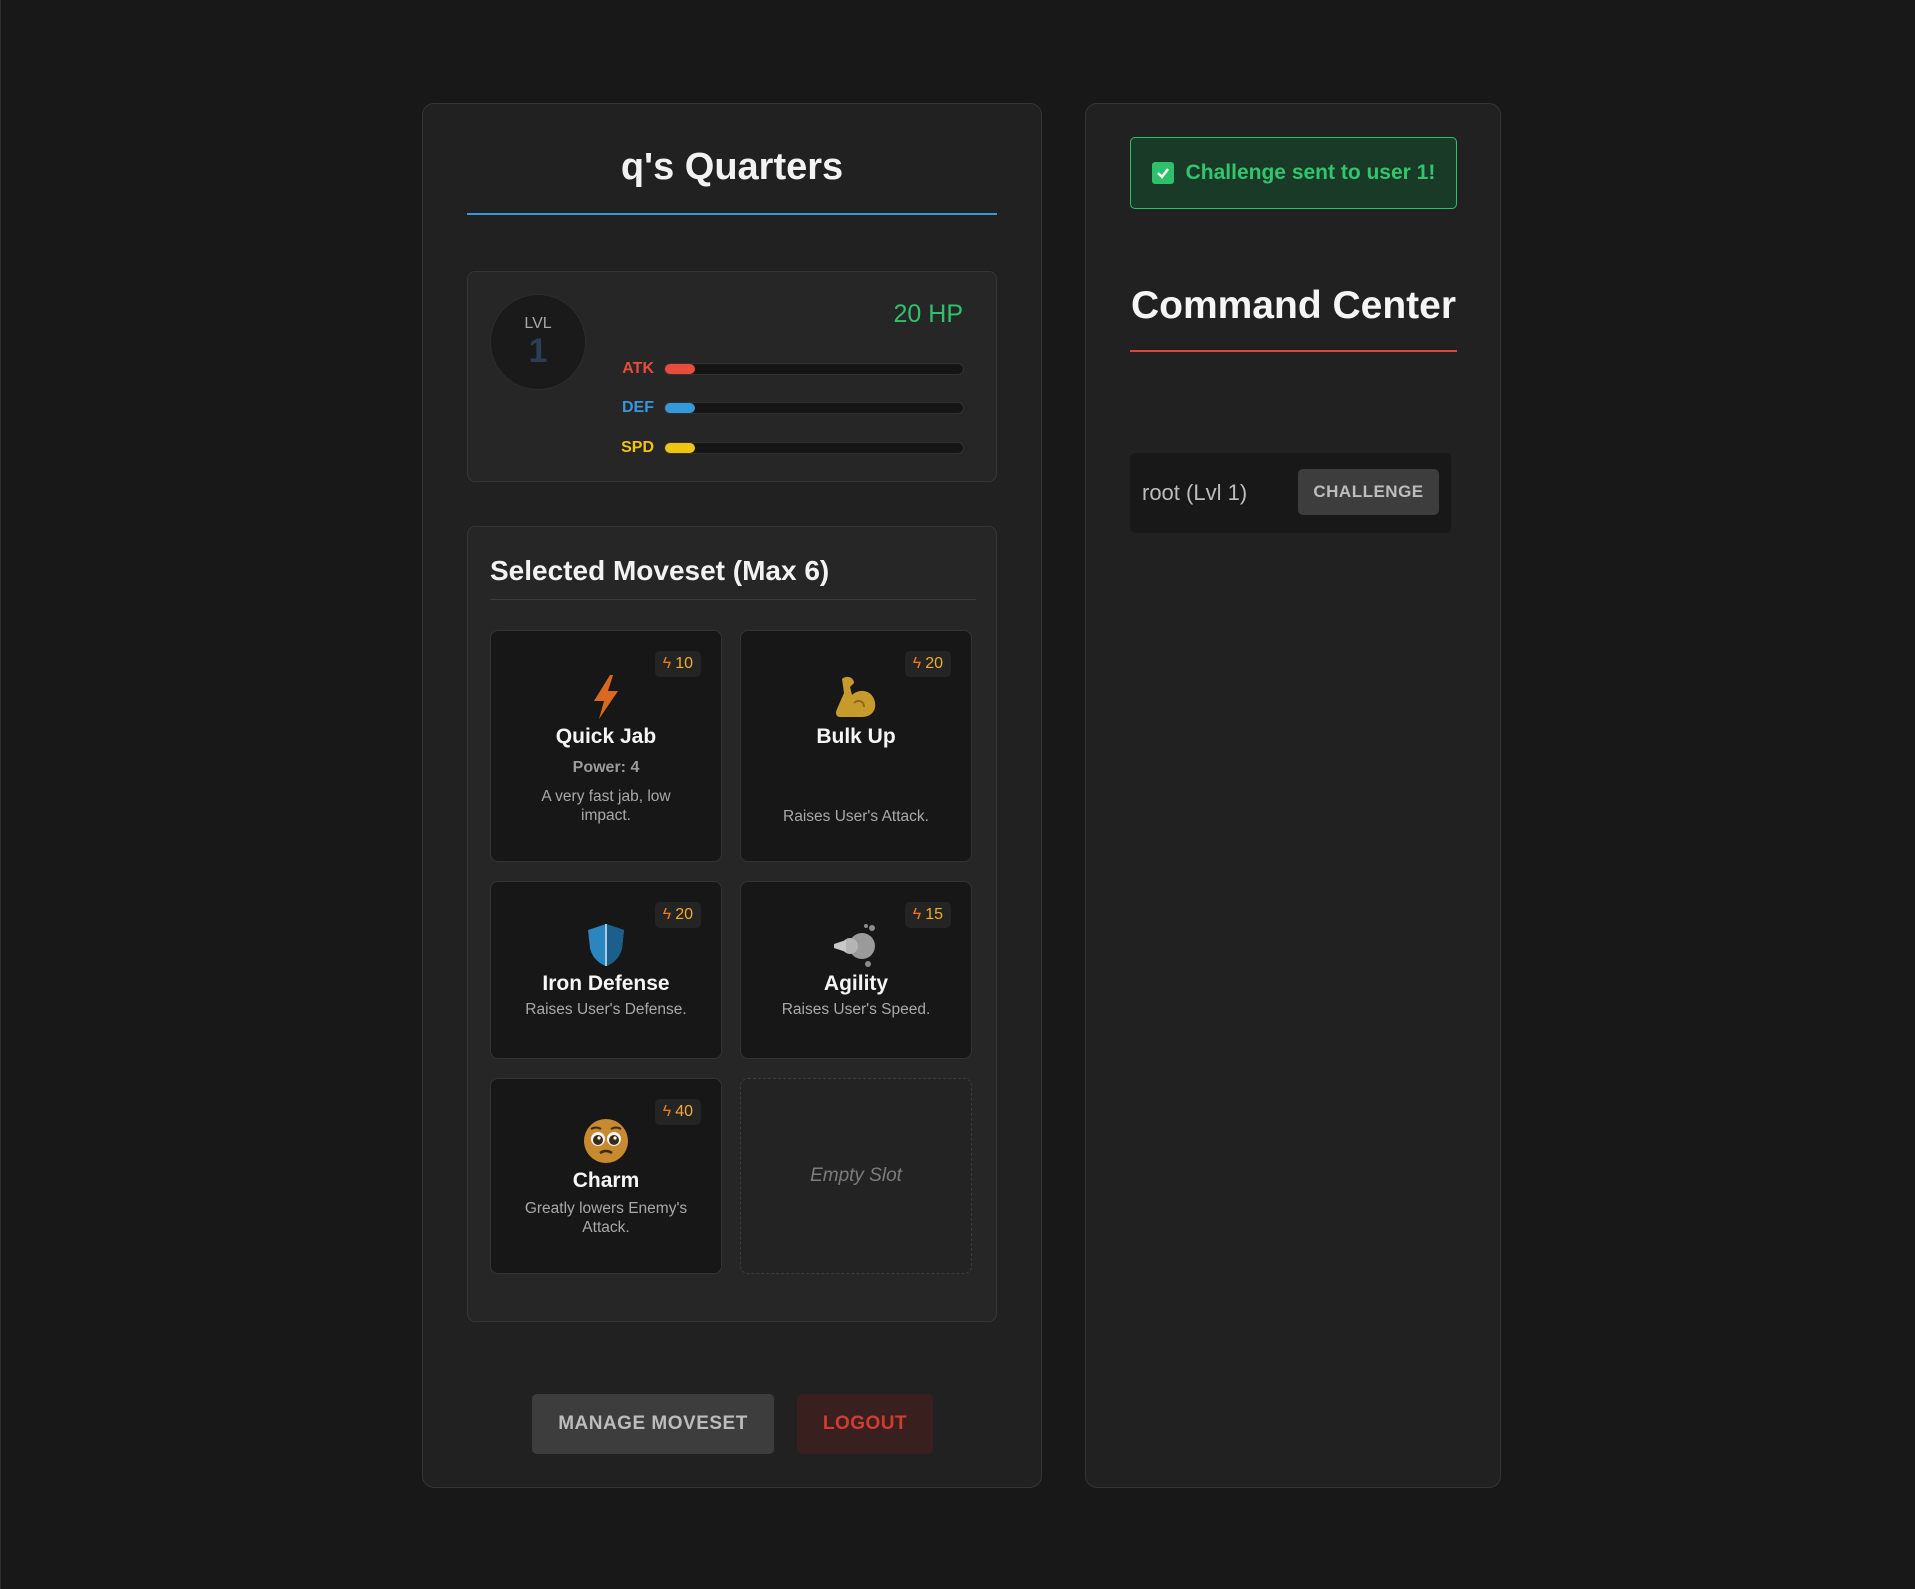 The height and width of the screenshot is (1589, 1915). I want to click on move-card-agility: ϟ 15 Agility Raises User's Speed., so click(856, 970).